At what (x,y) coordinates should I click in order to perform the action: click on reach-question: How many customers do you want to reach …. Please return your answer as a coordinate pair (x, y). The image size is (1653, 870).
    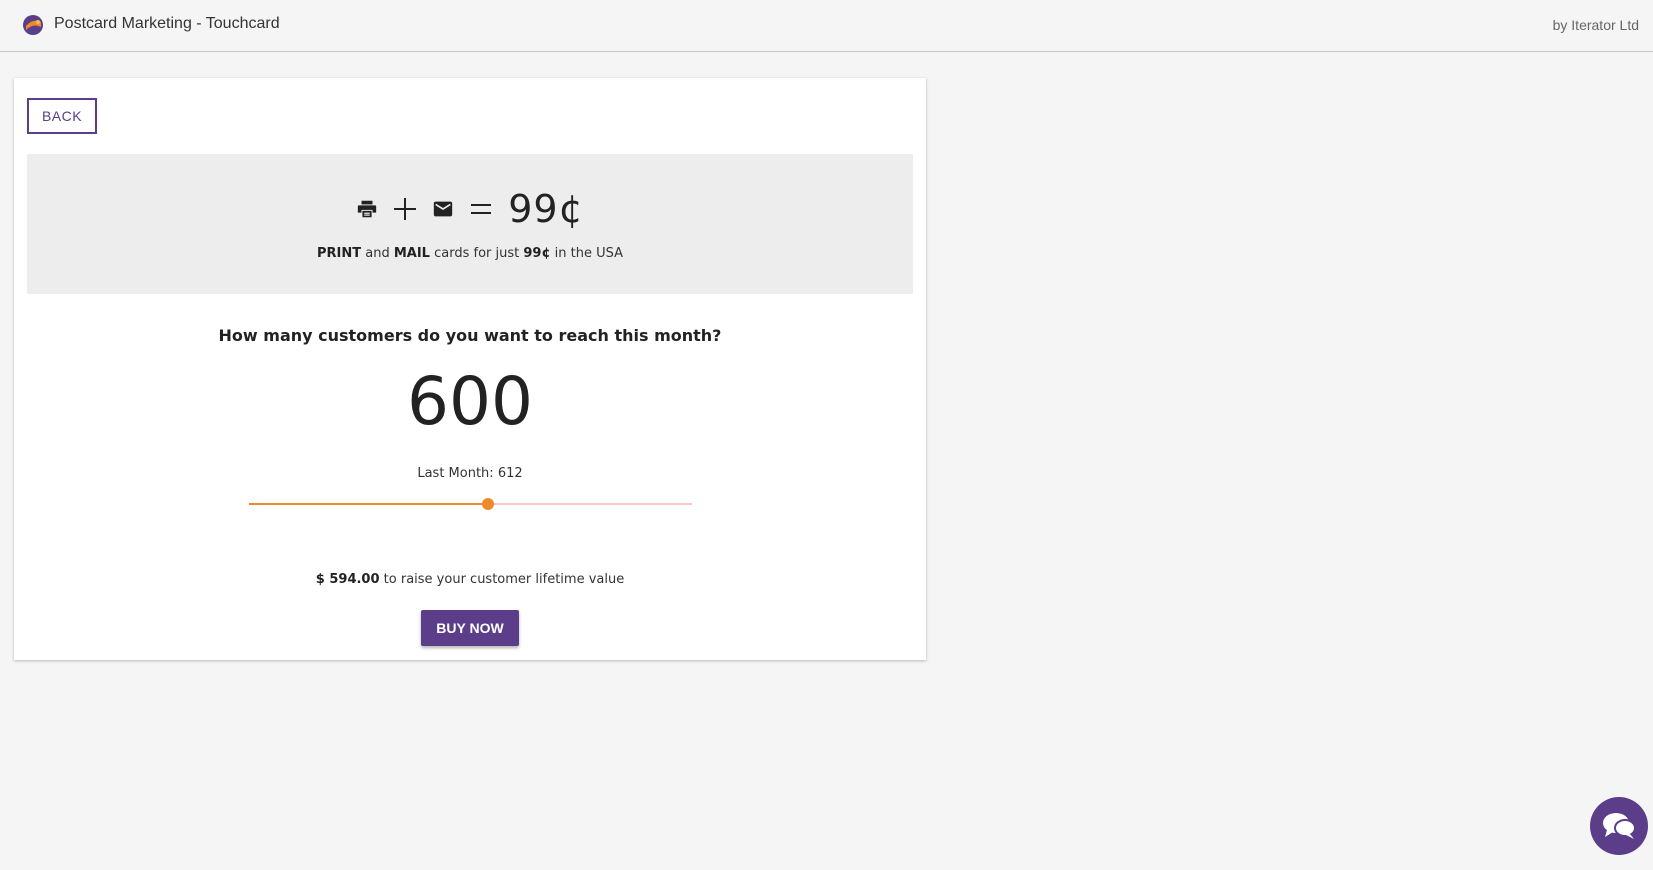
    Looking at the image, I should click on (470, 335).